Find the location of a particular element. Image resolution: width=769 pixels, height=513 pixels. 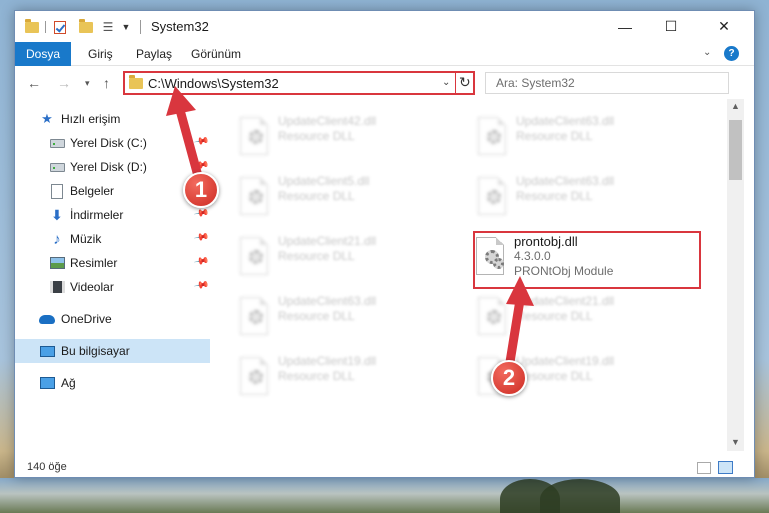

tab-file: Dosya is located at coordinates (43, 54).